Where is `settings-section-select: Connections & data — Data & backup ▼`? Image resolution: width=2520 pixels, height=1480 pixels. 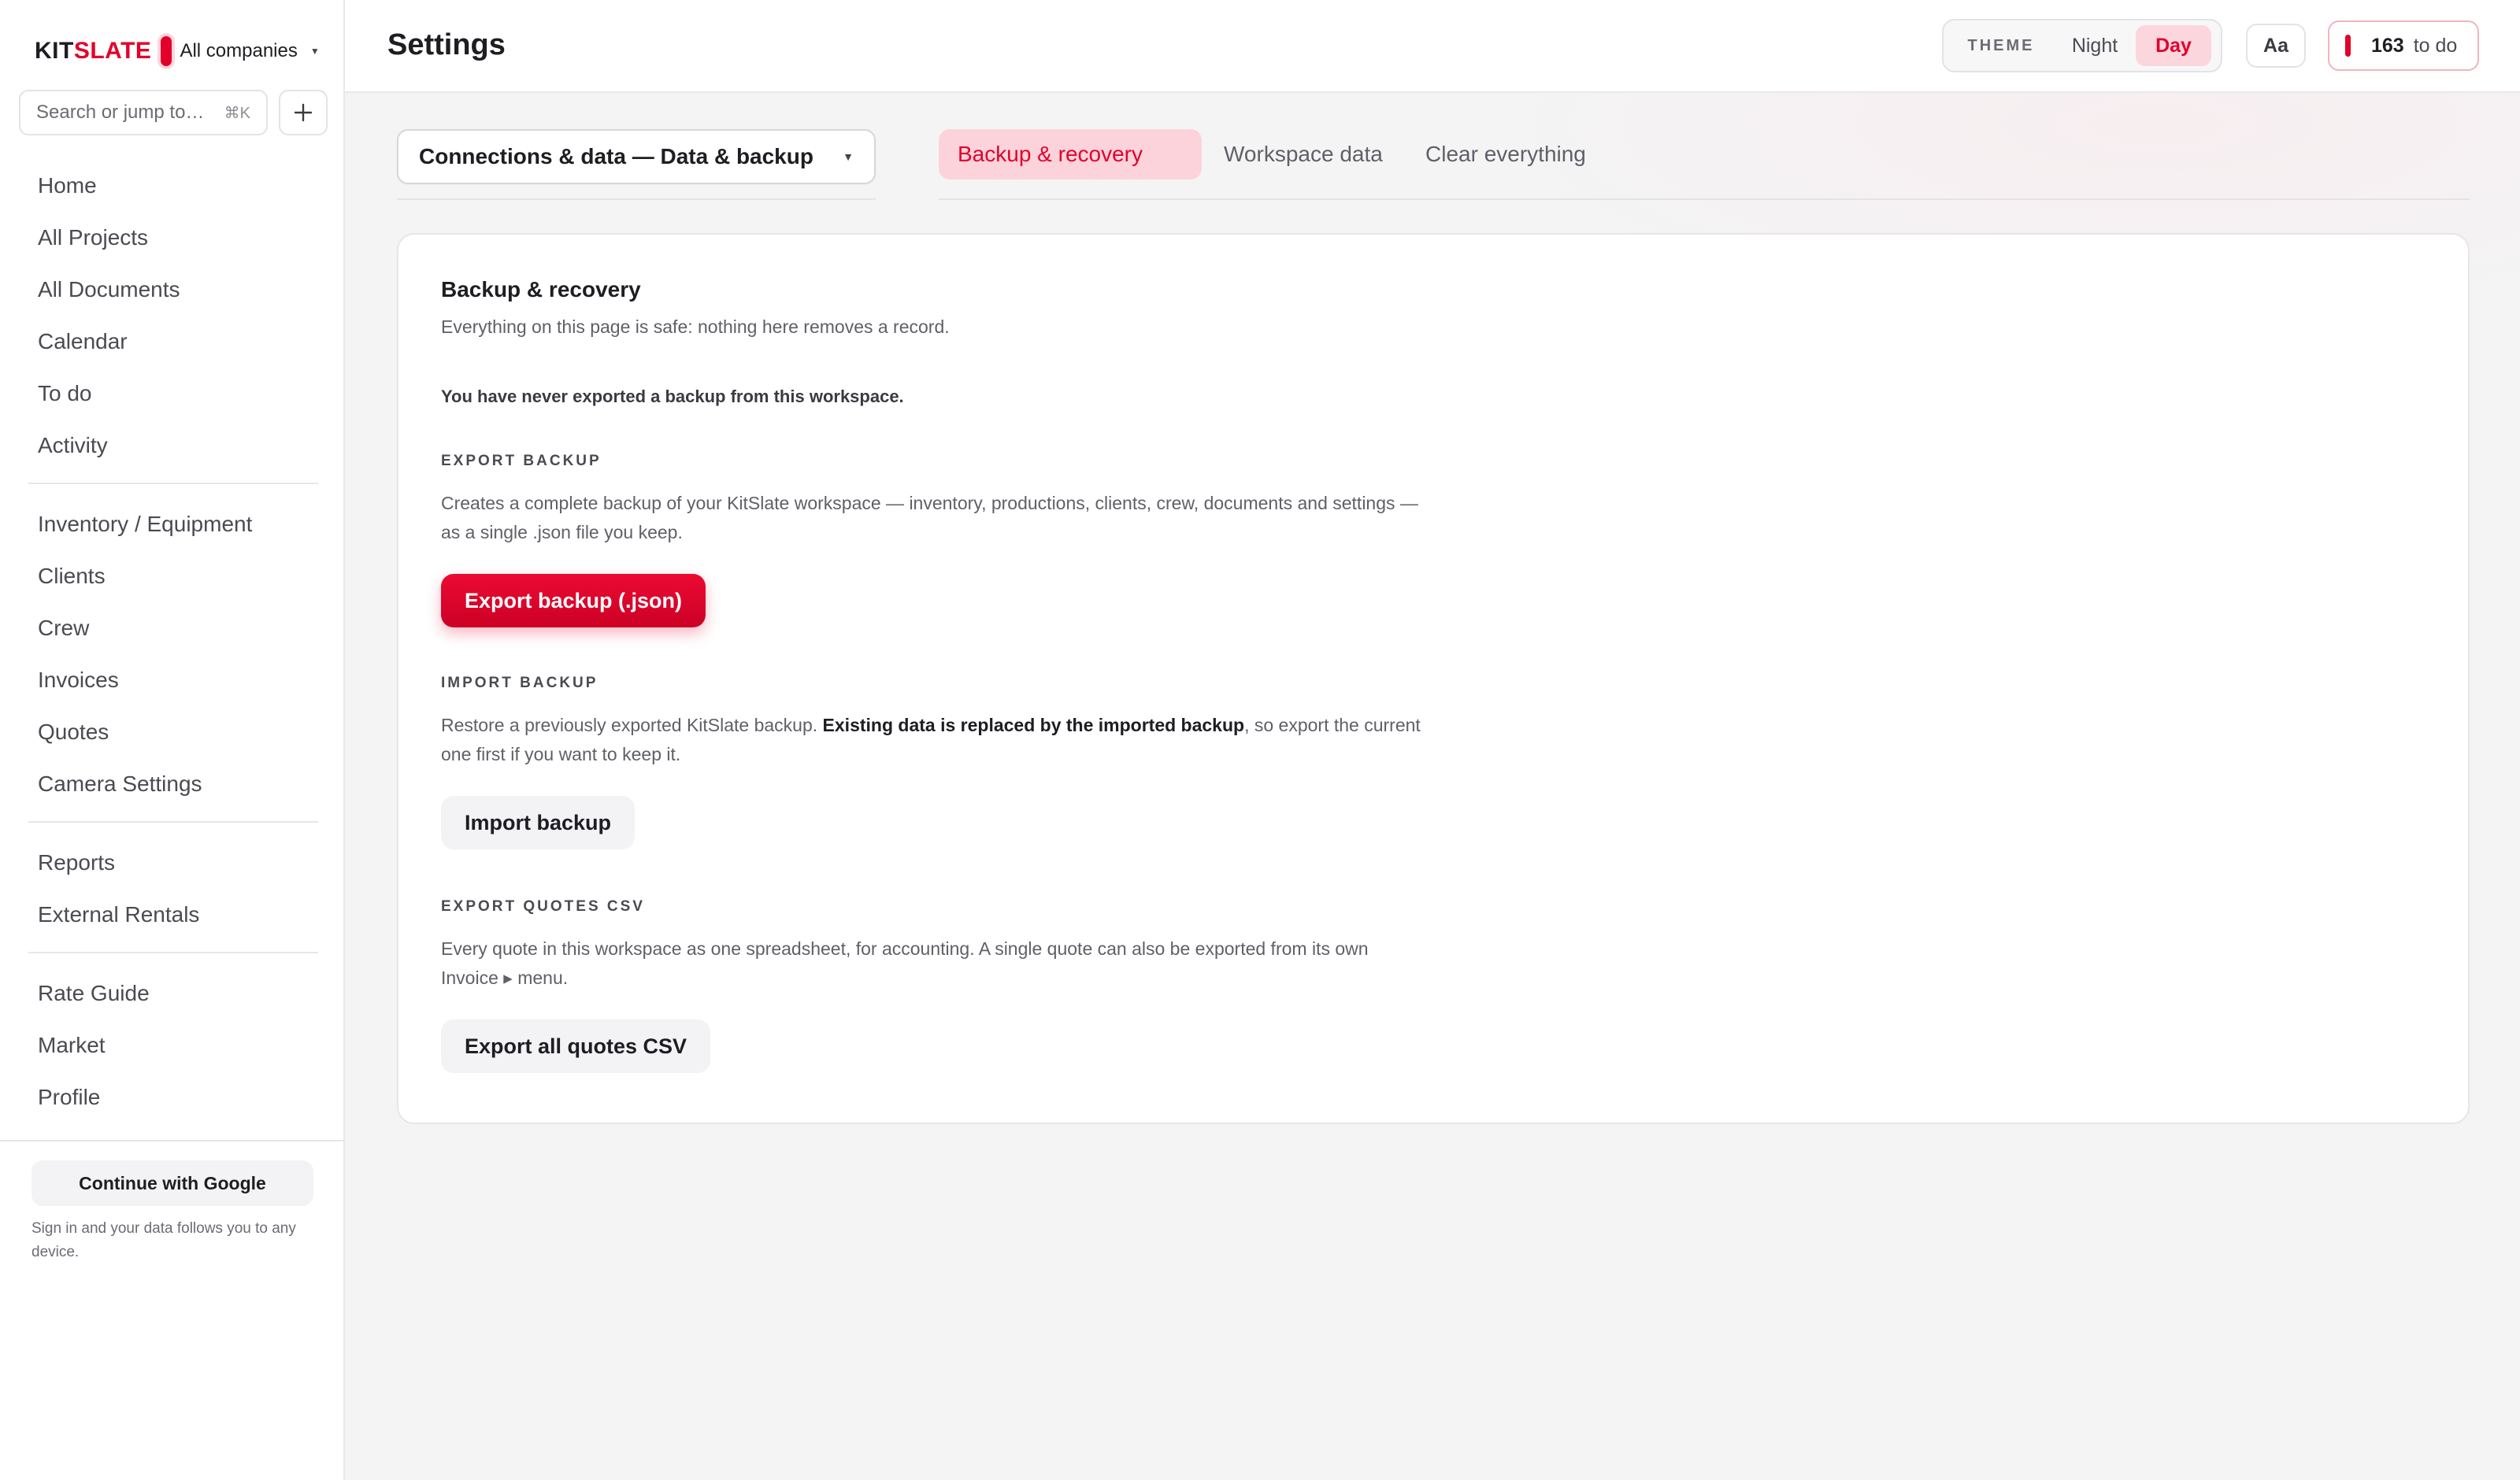
settings-section-select: Connections & data — Data & backup ▼ is located at coordinates (636, 156).